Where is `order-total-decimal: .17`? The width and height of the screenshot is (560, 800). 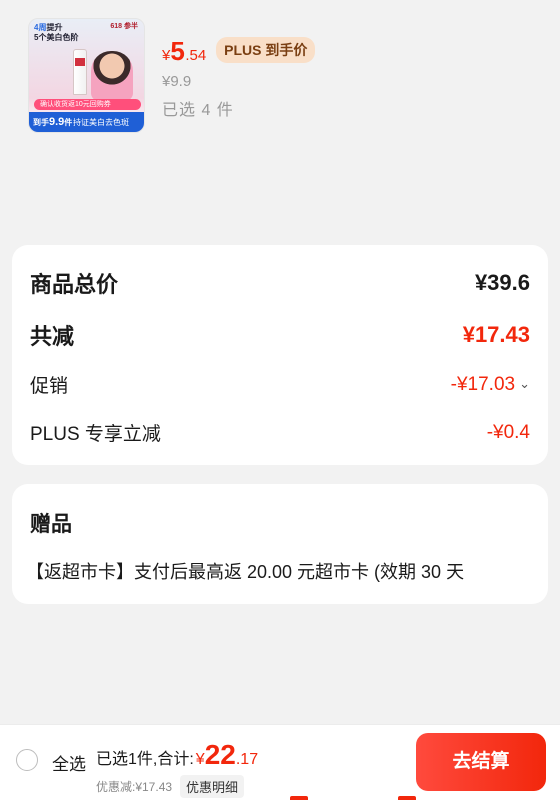
order-total-decimal: .17 is located at coordinates (247, 759).